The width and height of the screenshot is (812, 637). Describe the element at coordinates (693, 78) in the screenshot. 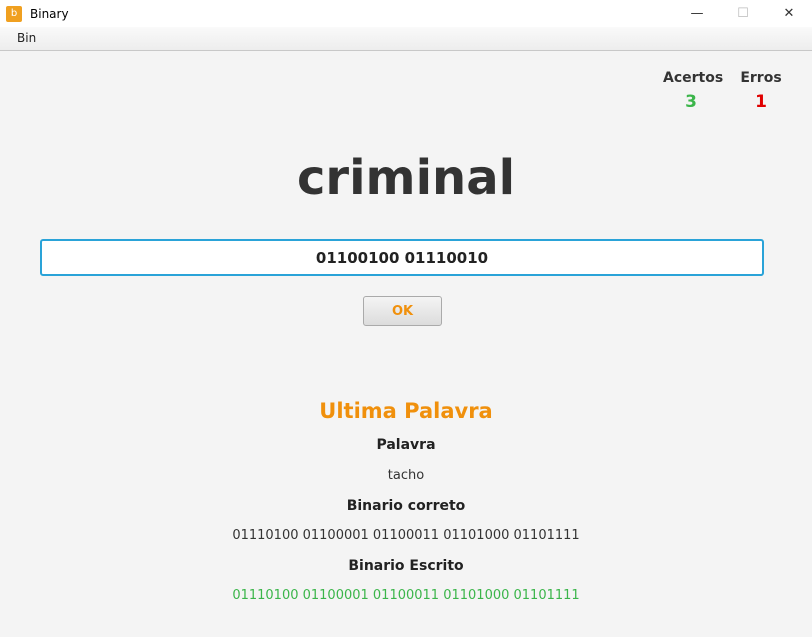

I see `acertos-label: Acertos` at that location.